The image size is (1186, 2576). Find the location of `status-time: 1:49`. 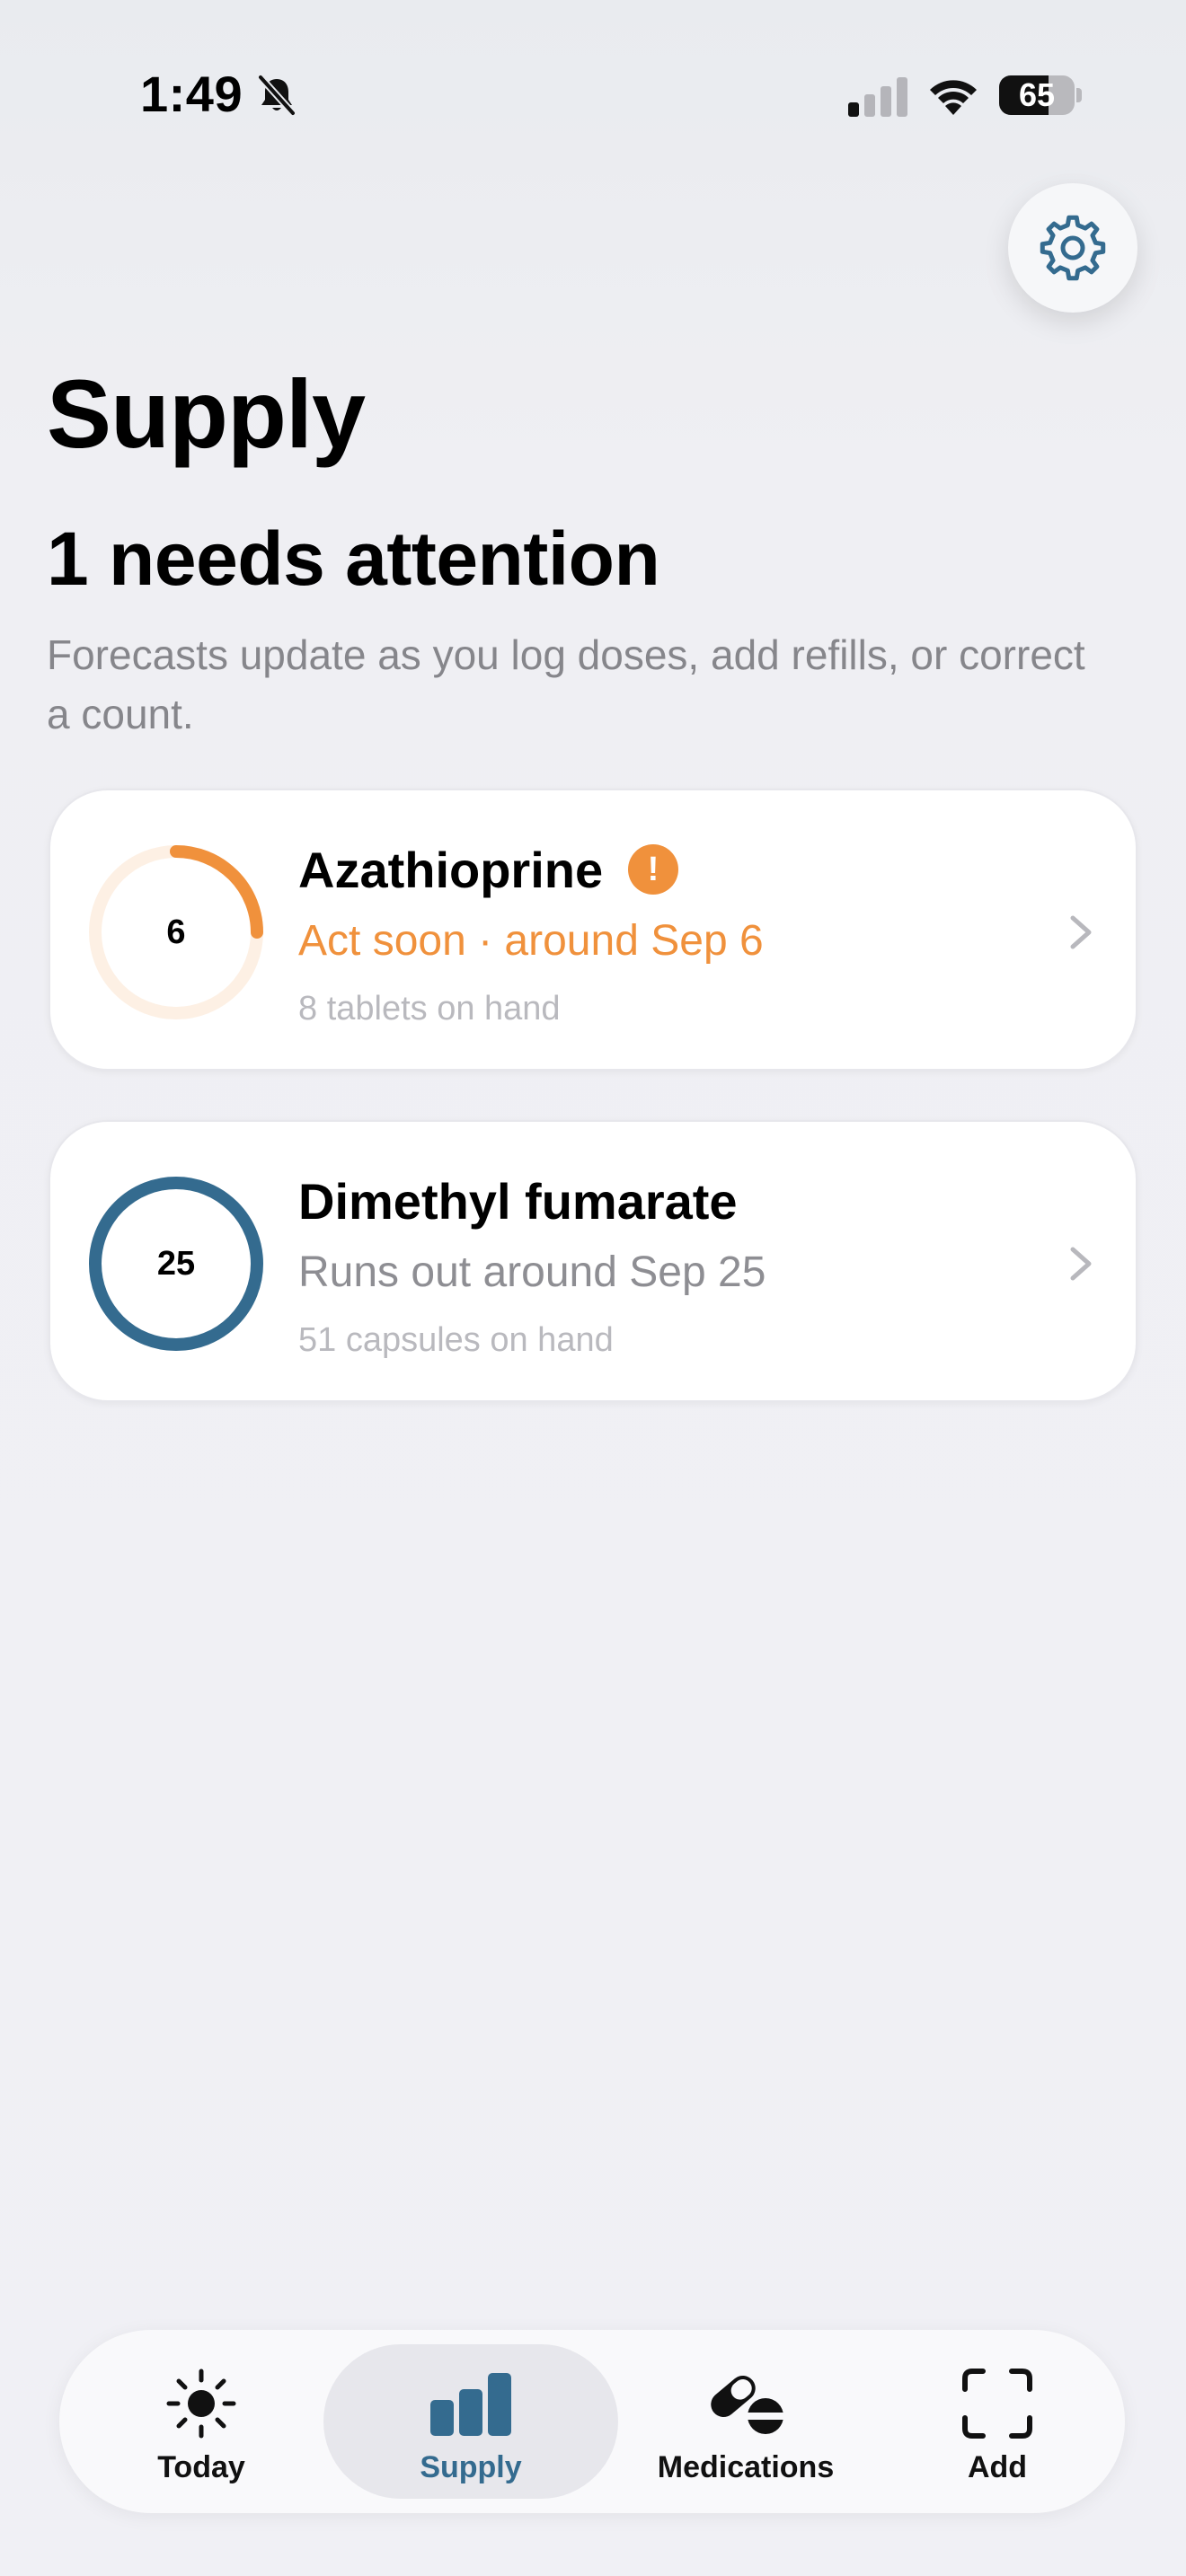

status-time: 1:49 is located at coordinates (191, 94).